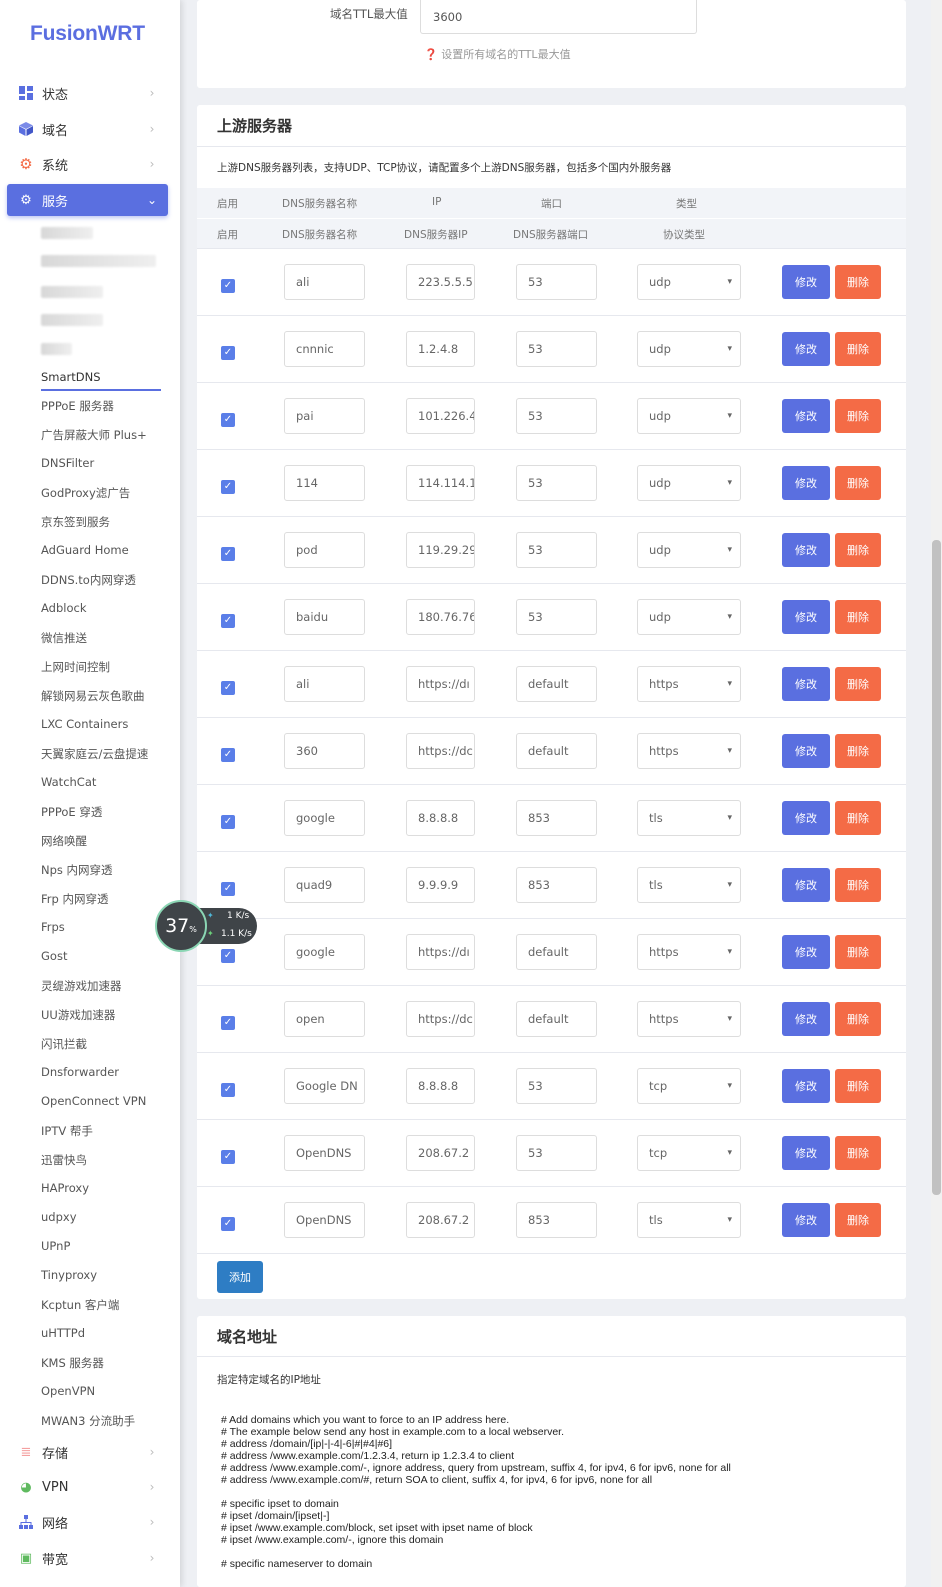 This screenshot has width=942, height=1587. What do you see at coordinates (324, 1086) in the screenshot?
I see `server-name-input: Google DN` at bounding box center [324, 1086].